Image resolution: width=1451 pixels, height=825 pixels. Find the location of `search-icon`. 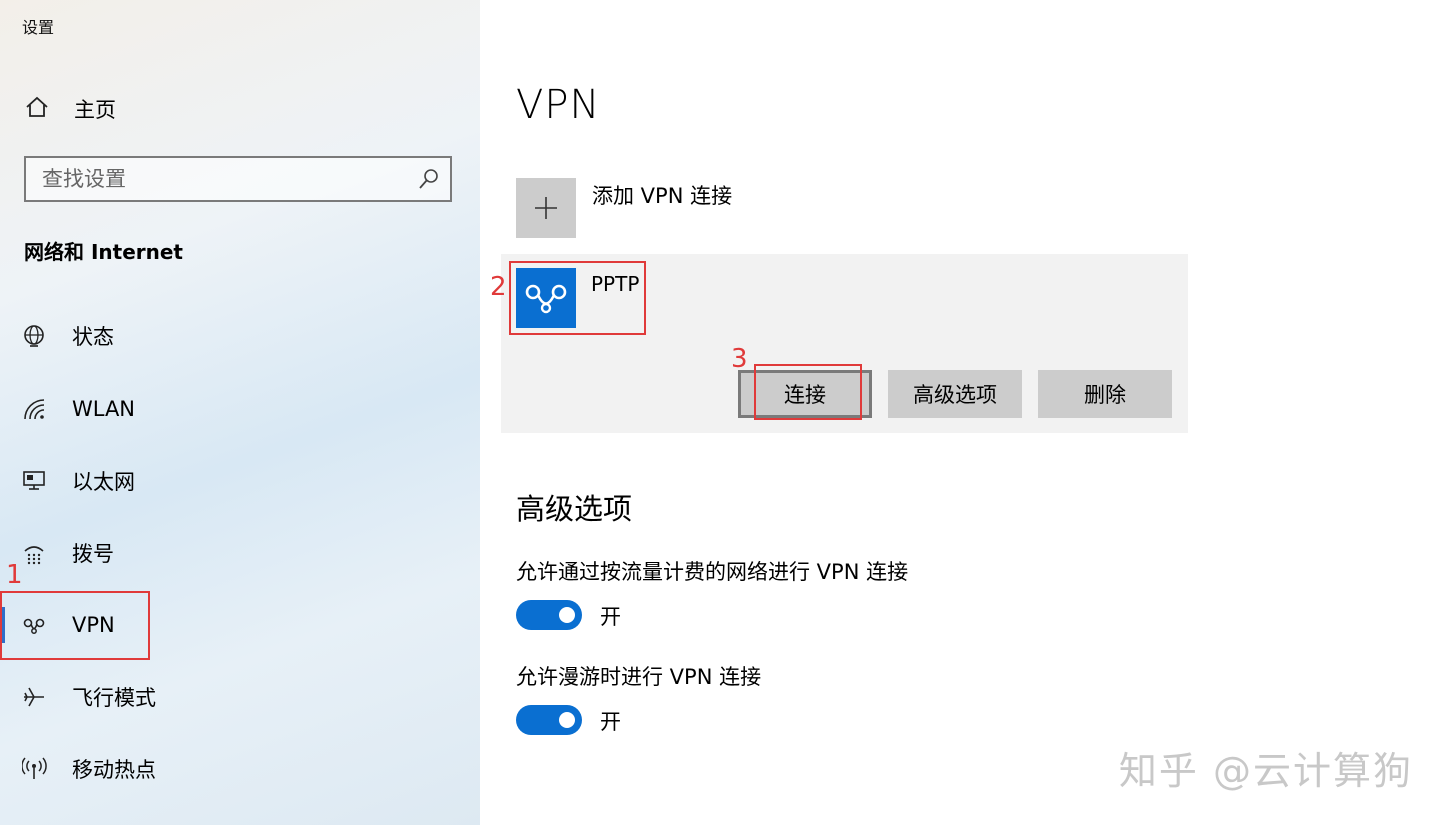

search-icon is located at coordinates (429, 181).